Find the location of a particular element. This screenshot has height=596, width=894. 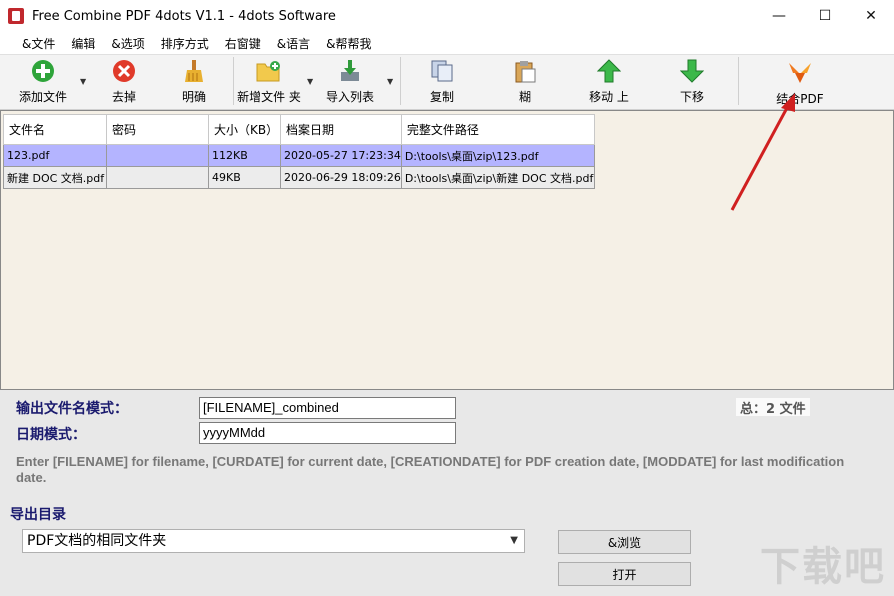

cell-date: 2020-06-29 18:09:26 is located at coordinates (341, 177).